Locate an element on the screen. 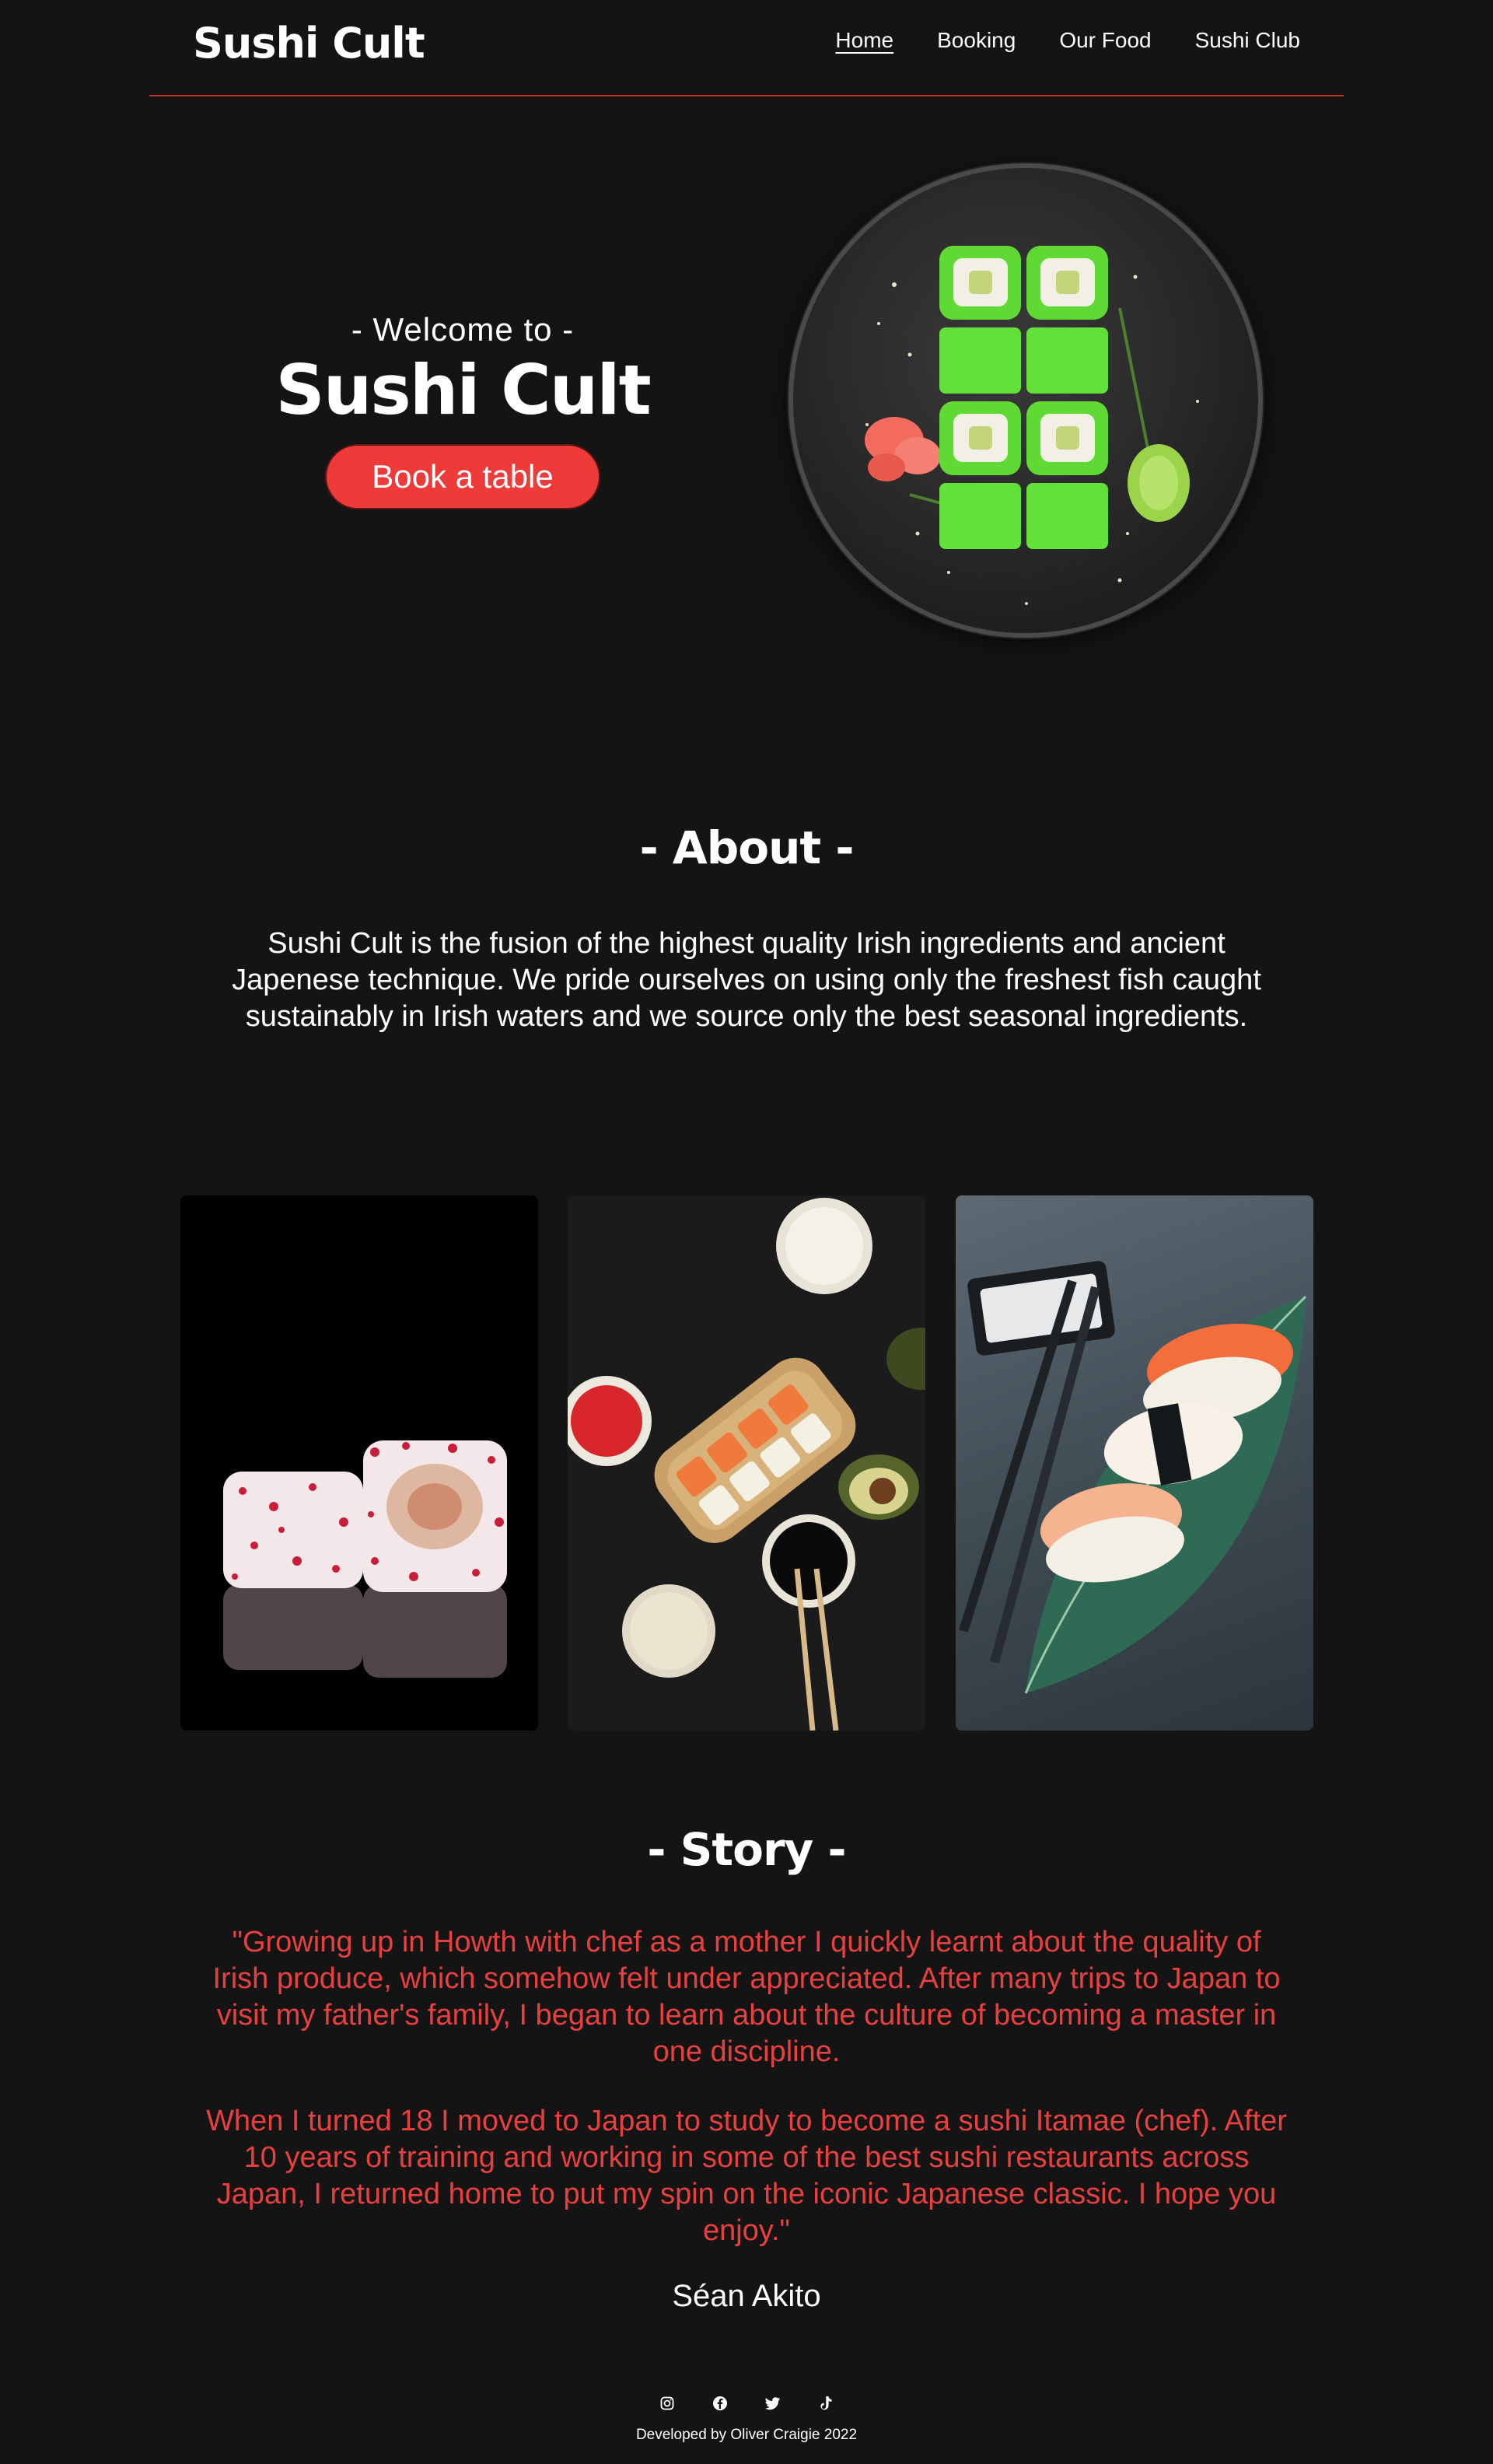 The height and width of the screenshot is (2464, 1493). story-heading: - Story - is located at coordinates (746, 1850).